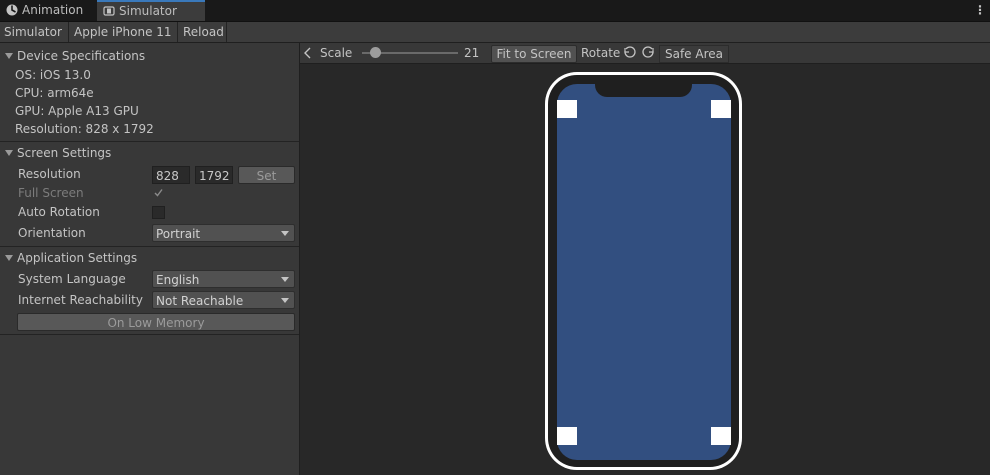 Image resolution: width=990 pixels, height=475 pixels. Describe the element at coordinates (149, 56) in the screenshot. I see `device-specs-header: Device Specifications` at that location.